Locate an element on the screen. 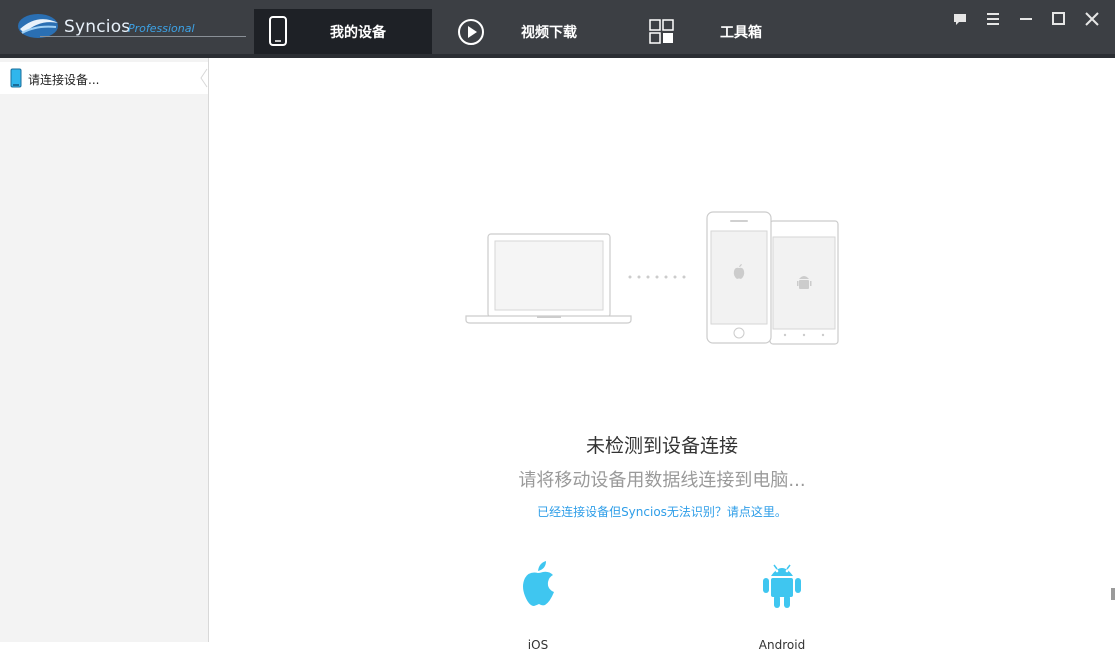 This screenshot has height=652, width=1115. maximize-button is located at coordinates (1059, 19).